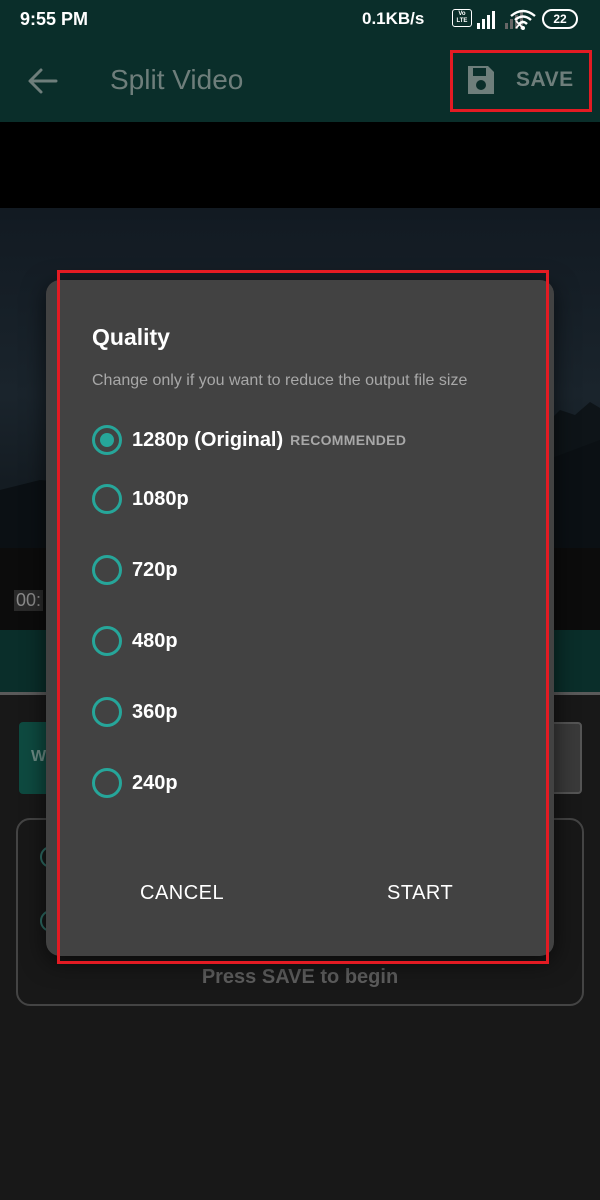 Image resolution: width=600 pixels, height=1200 pixels. Describe the element at coordinates (54, 19) in the screenshot. I see `status-time: 9:55 PM` at that location.